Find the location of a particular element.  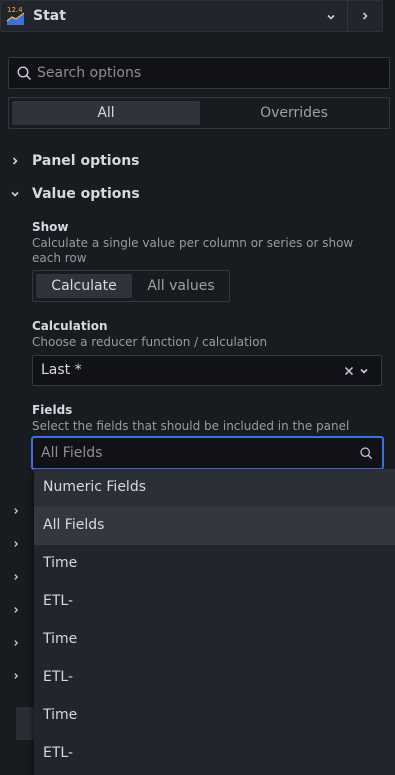

option-label: All Fields is located at coordinates (74, 525).